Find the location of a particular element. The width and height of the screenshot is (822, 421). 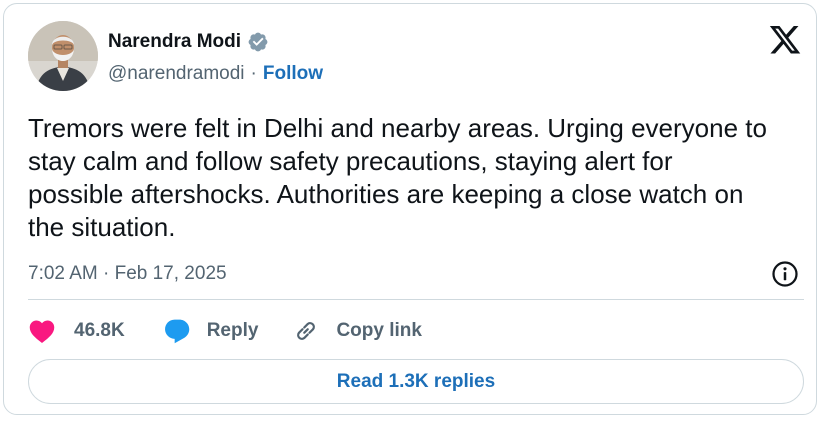

action-bar: 46.8K Reply Copy link is located at coordinates (225, 331).